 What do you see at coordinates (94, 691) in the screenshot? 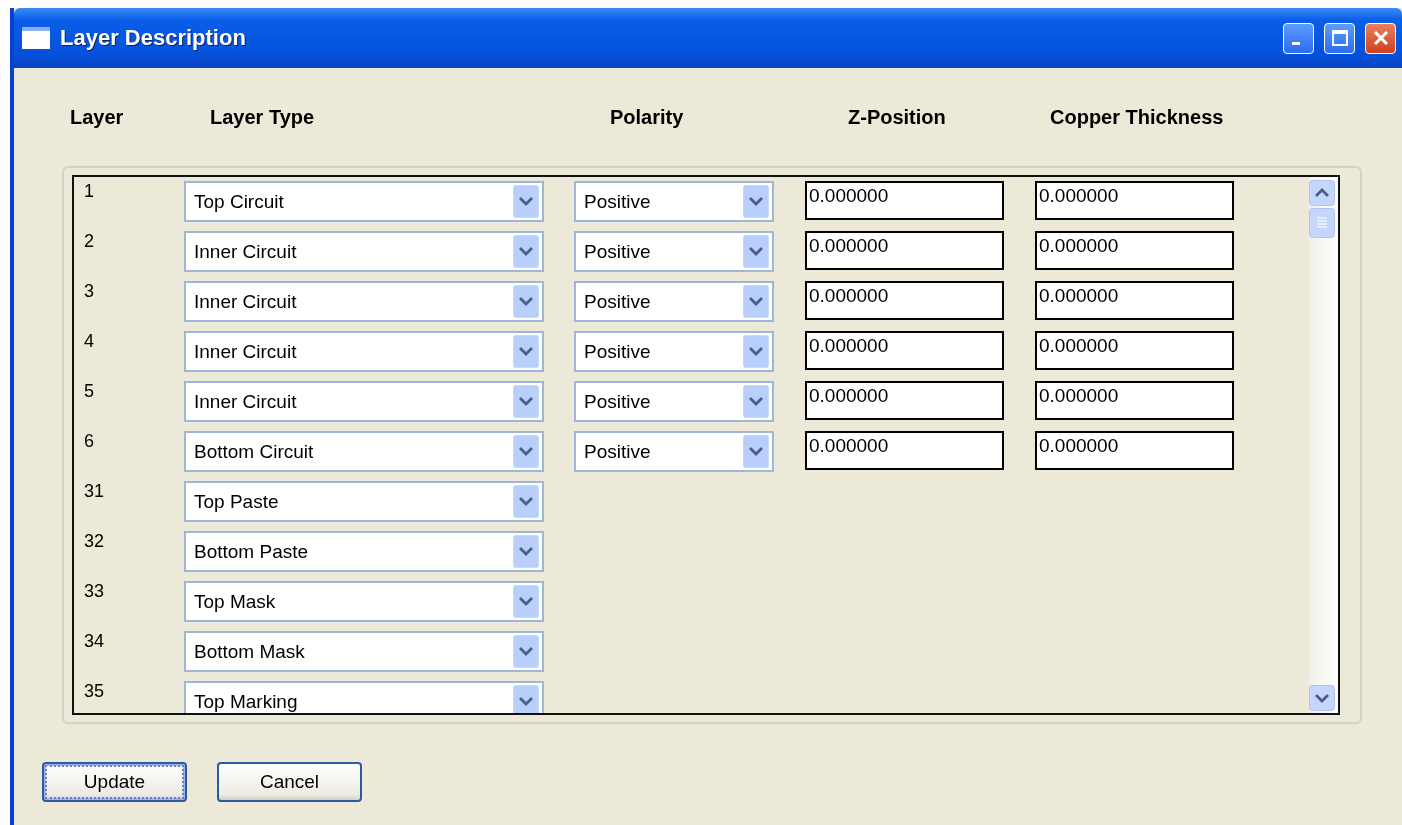
I see `layer-number: 35` at bounding box center [94, 691].